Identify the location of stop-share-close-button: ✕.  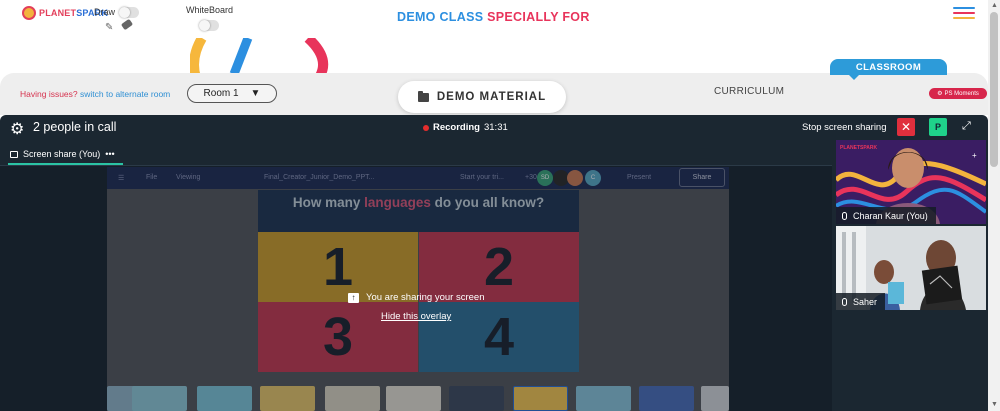
(906, 127).